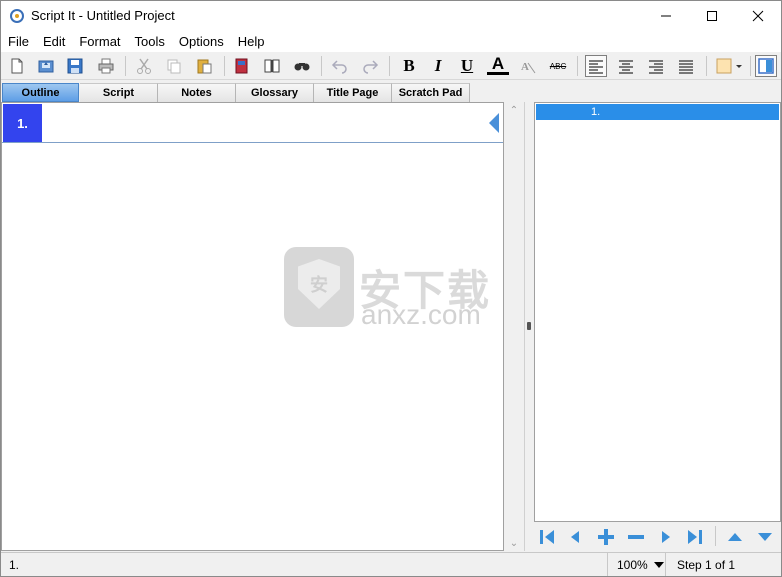  What do you see at coordinates (765, 537) in the screenshot?
I see `move-down-button` at bounding box center [765, 537].